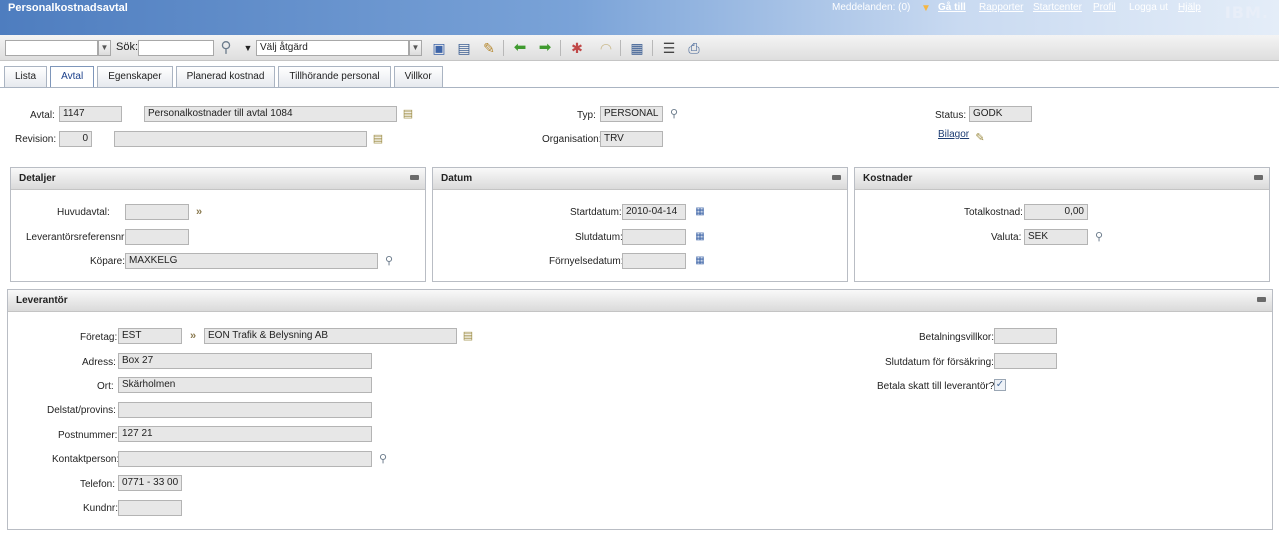  I want to click on betala-skatt-checkbox: ✓, so click(1000, 385).